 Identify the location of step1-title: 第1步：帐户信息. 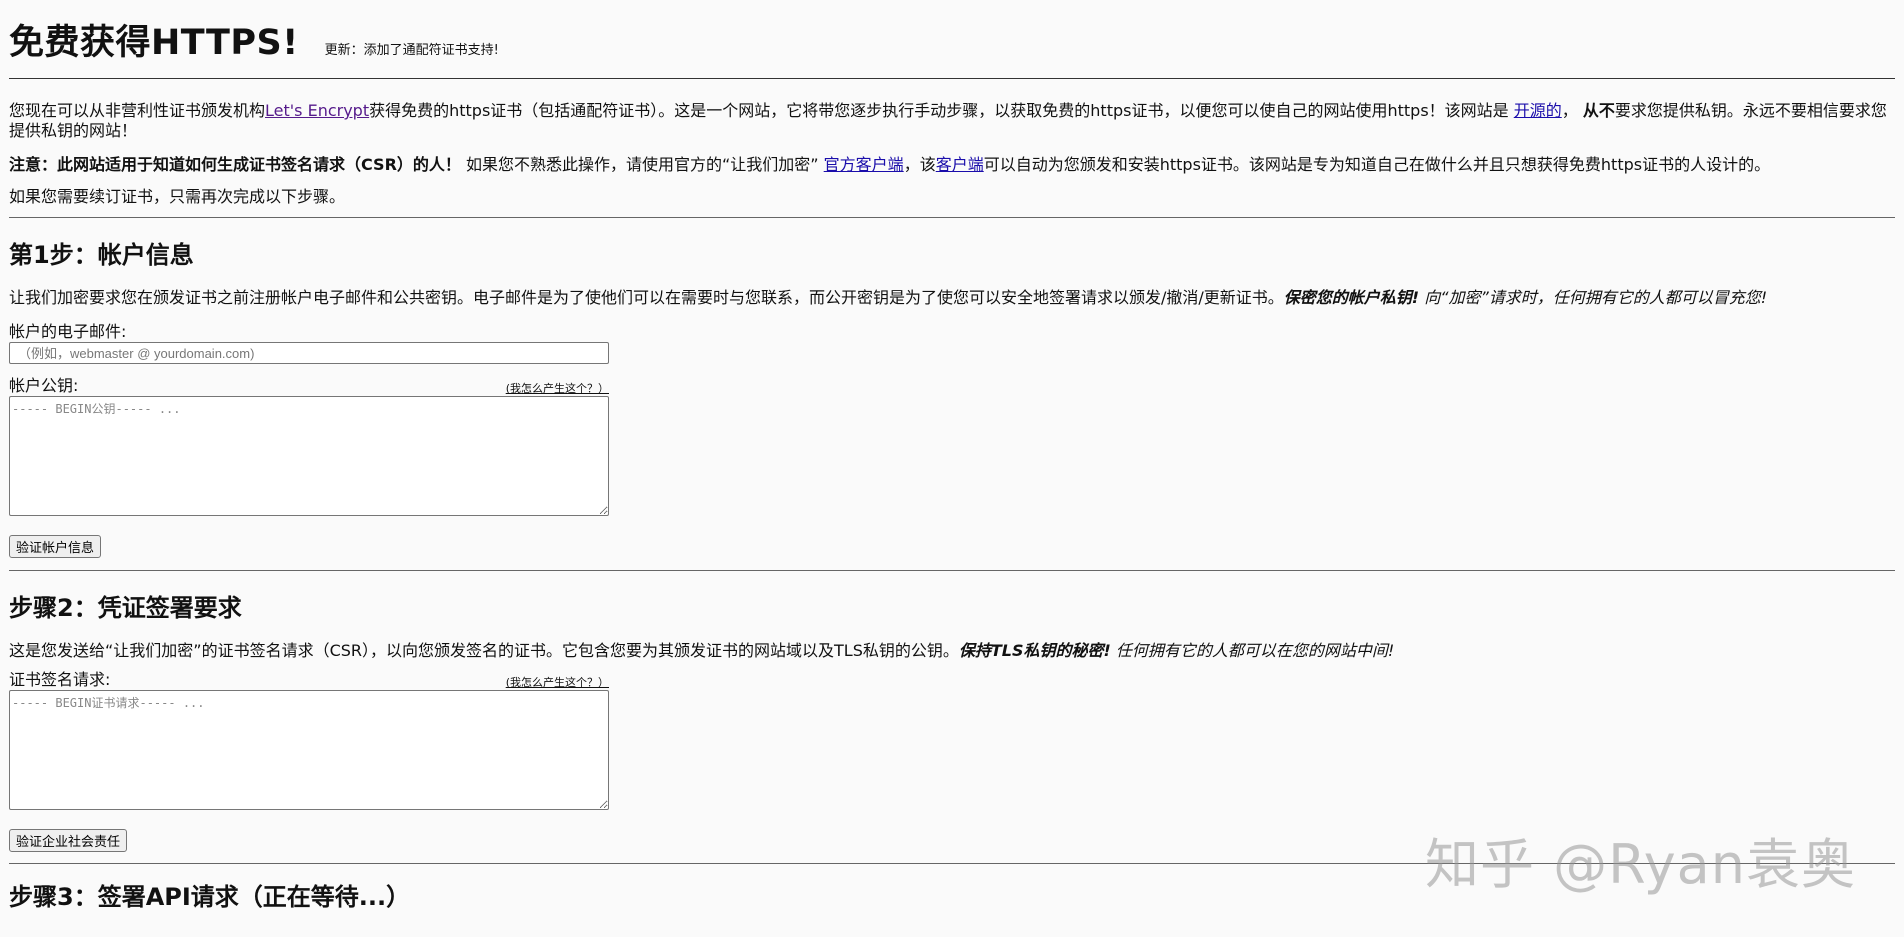
(101, 255).